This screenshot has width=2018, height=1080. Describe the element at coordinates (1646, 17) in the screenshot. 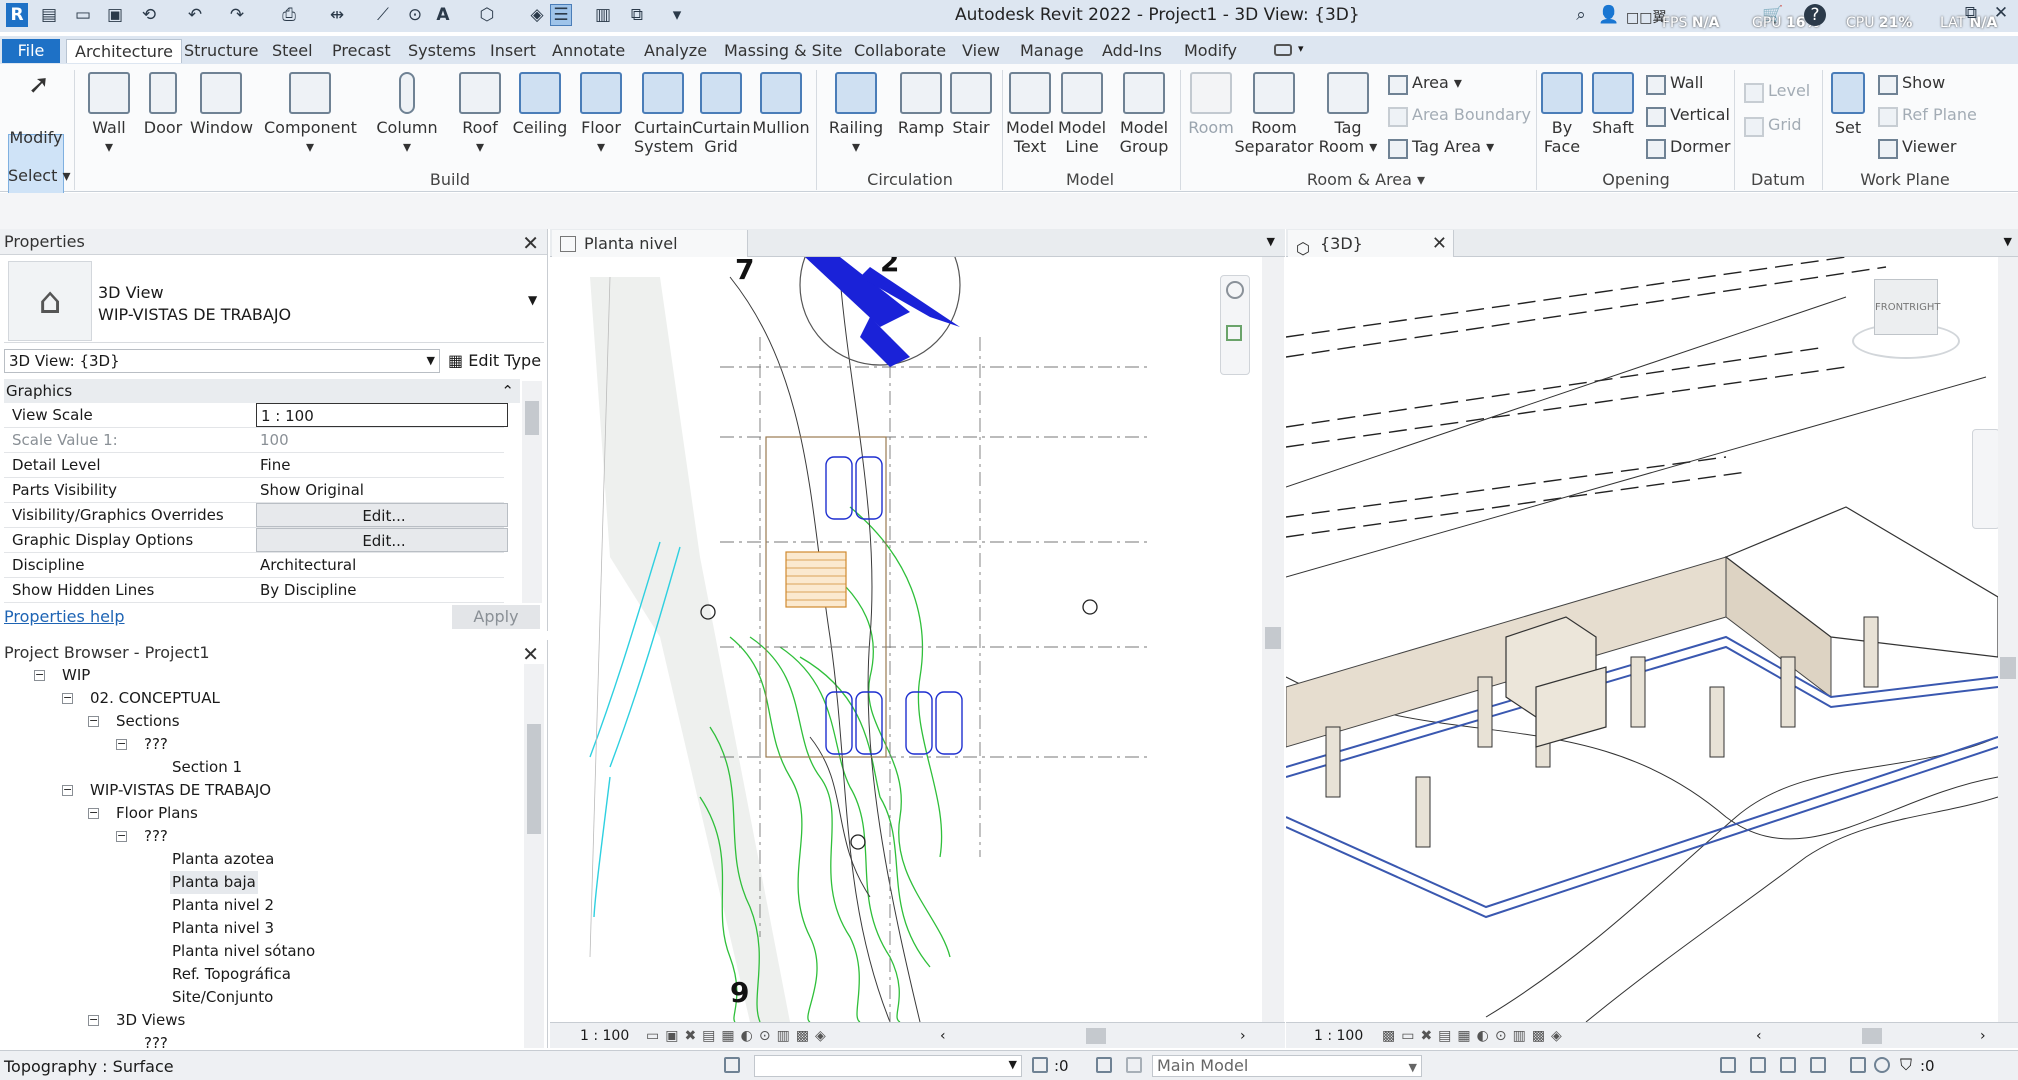

I see `user-name: □□翼` at that location.